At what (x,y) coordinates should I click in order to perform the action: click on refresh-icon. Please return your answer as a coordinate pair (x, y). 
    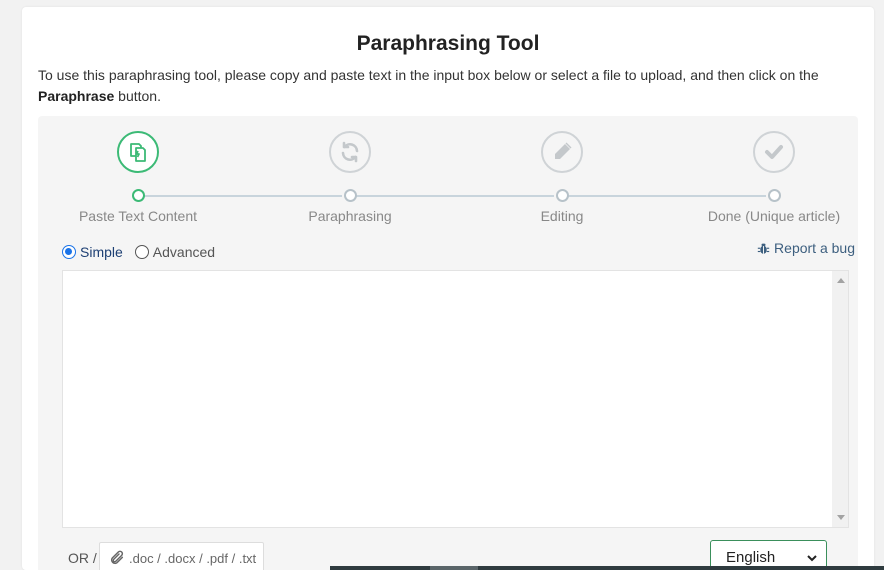
    Looking at the image, I should click on (350, 152).